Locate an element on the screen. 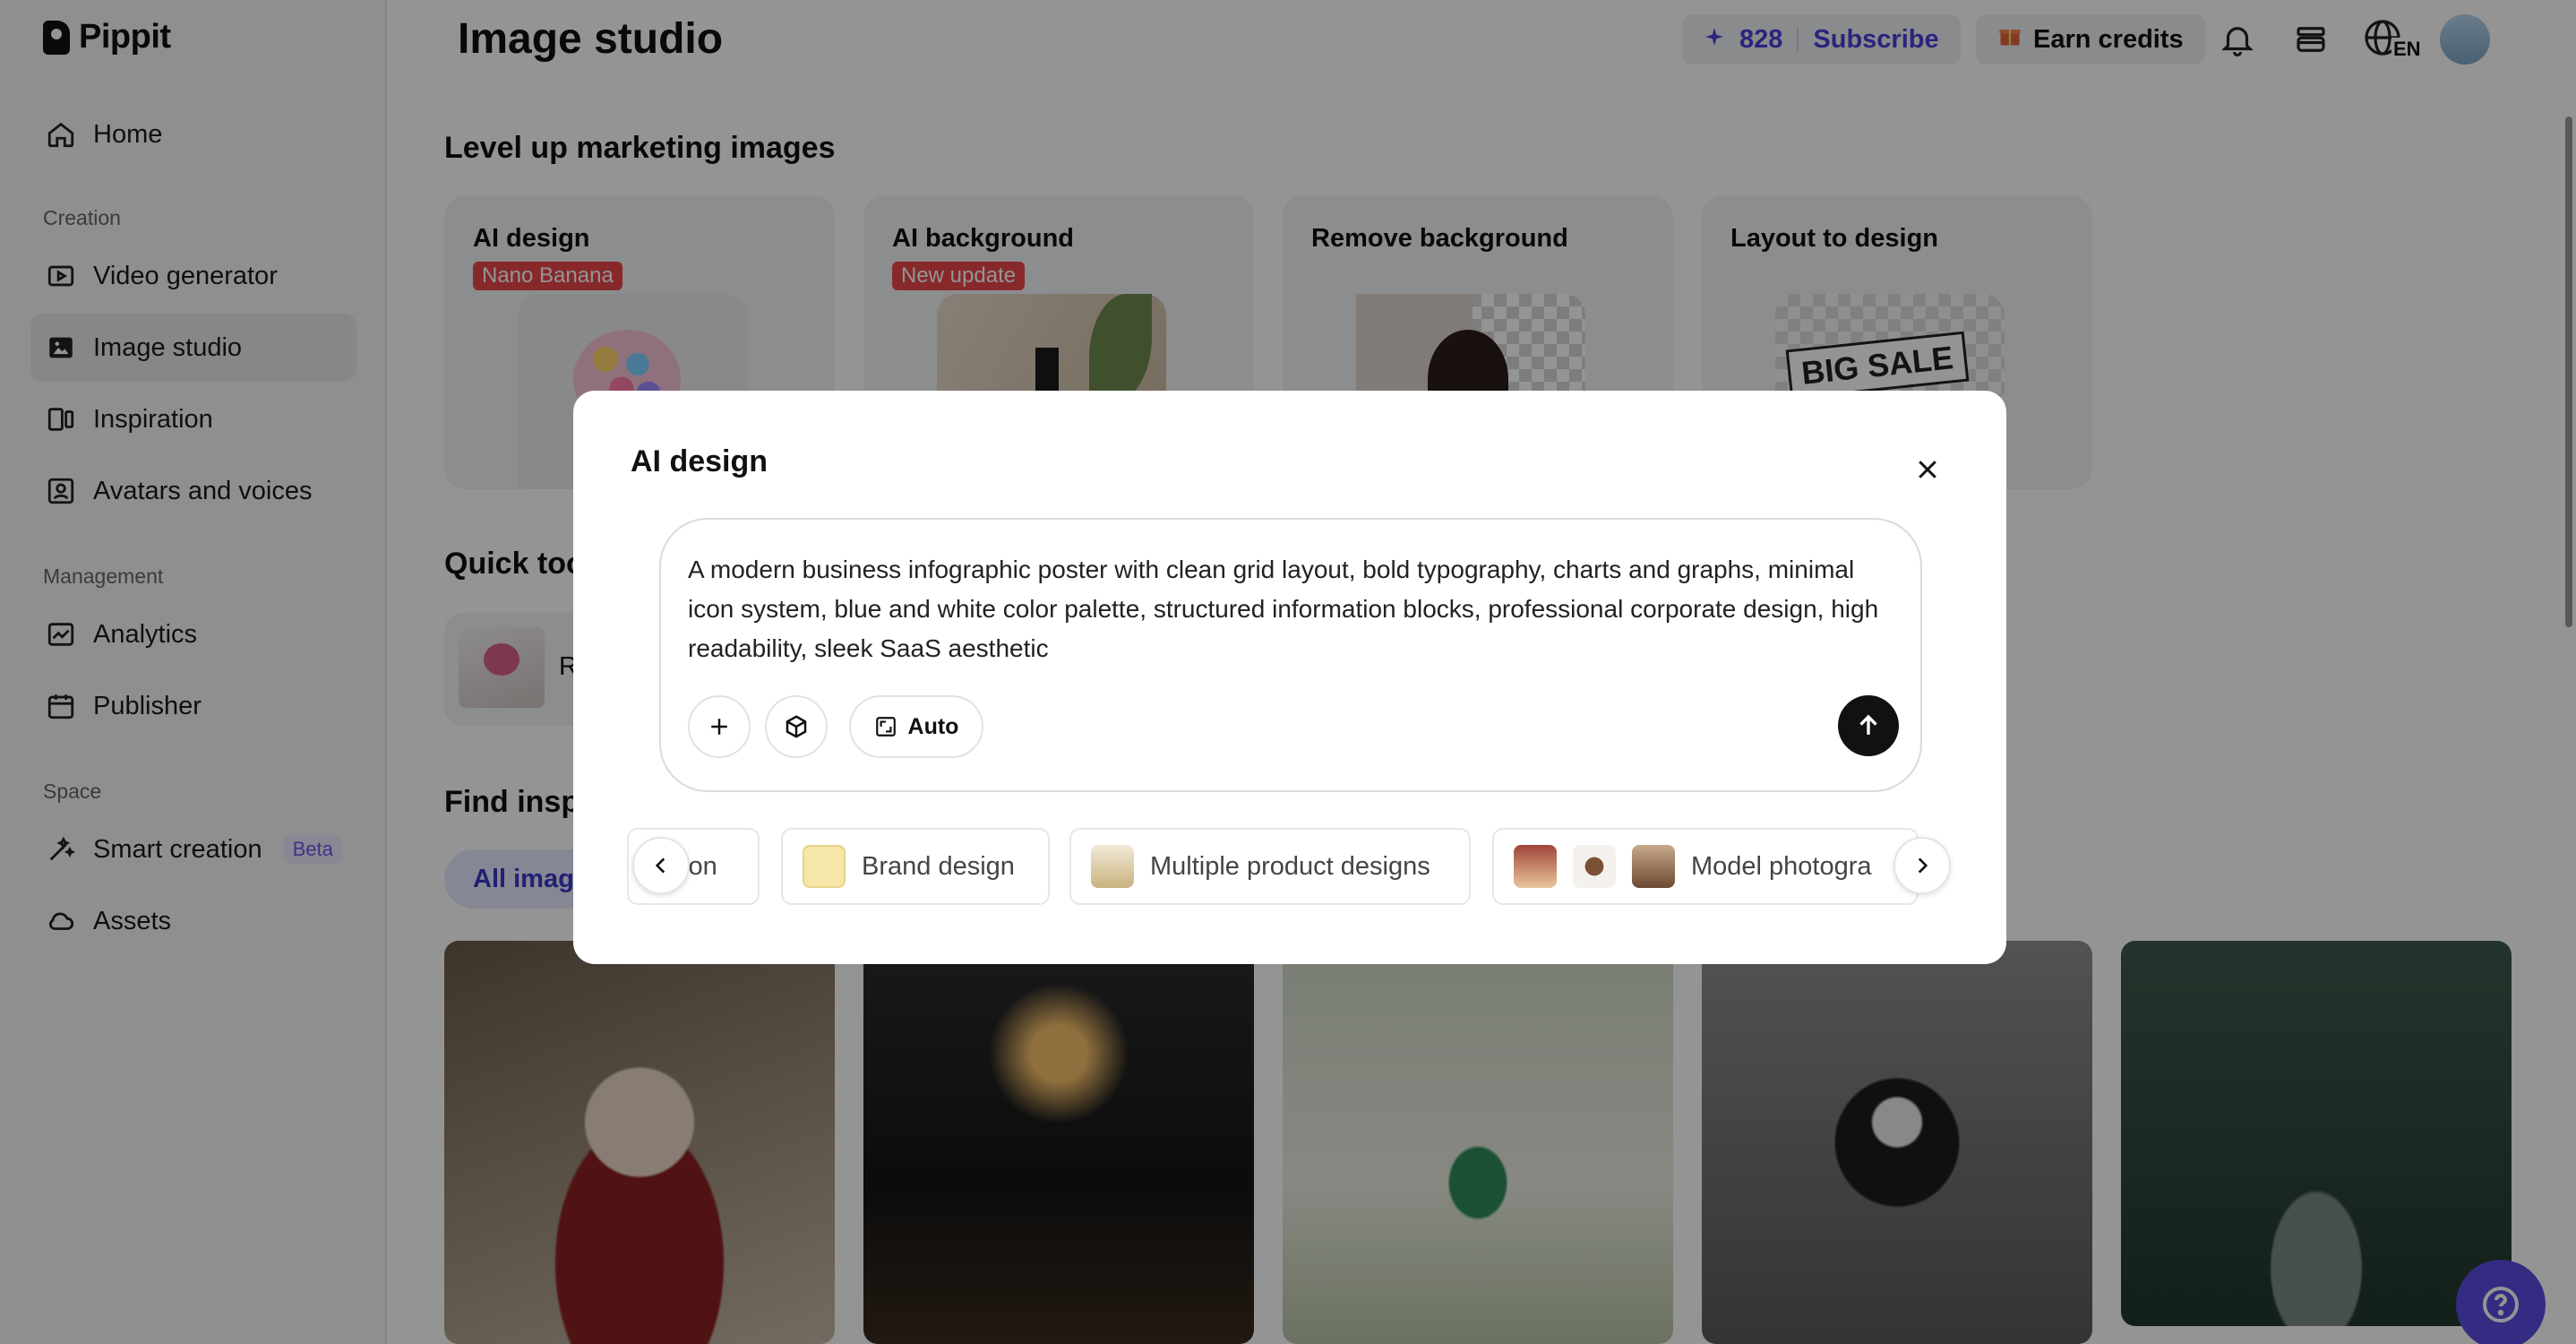 The image size is (2576, 1344). product-designs-thumbnail is located at coordinates (1112, 866).